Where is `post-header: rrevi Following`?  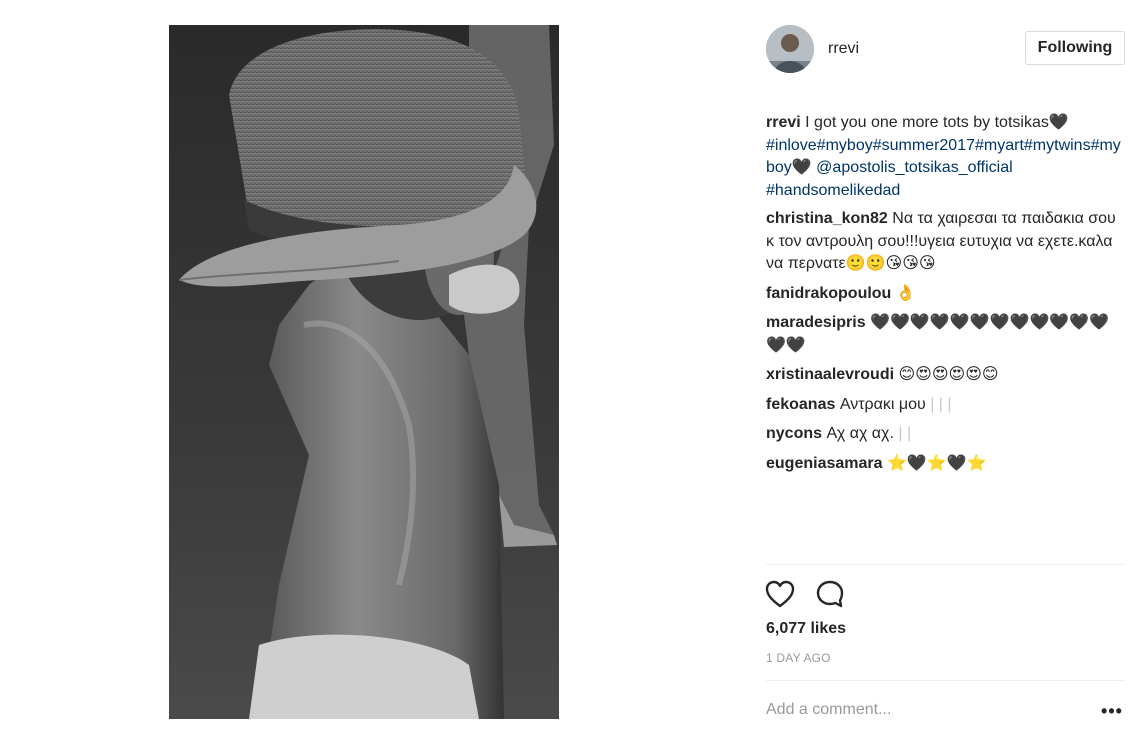 post-header: rrevi Following is located at coordinates (945, 48).